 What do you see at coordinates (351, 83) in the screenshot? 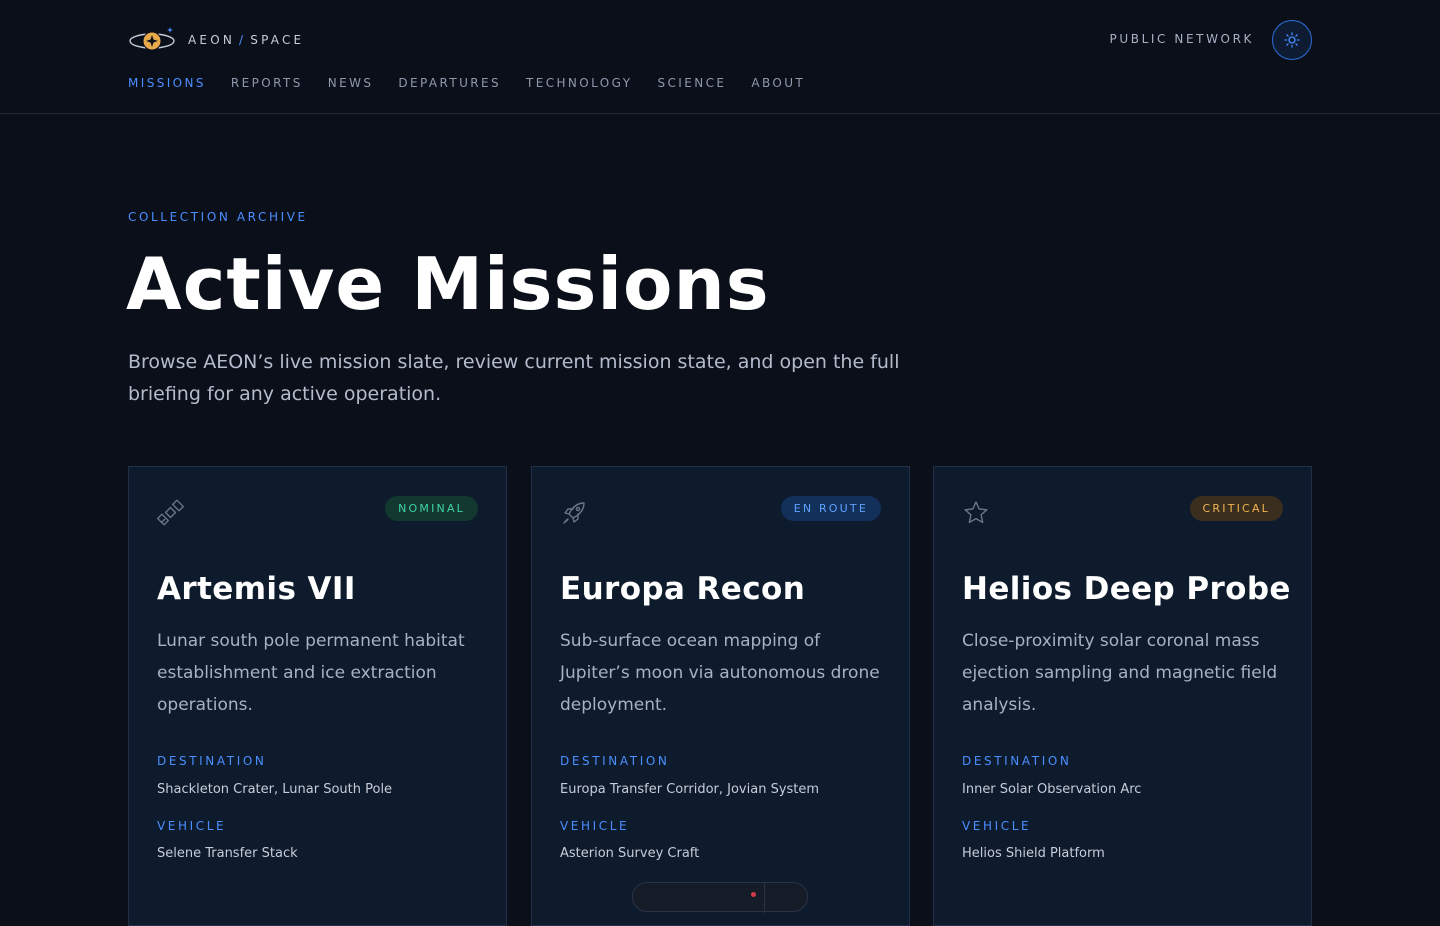
I see `nav-news: NEWS` at bounding box center [351, 83].